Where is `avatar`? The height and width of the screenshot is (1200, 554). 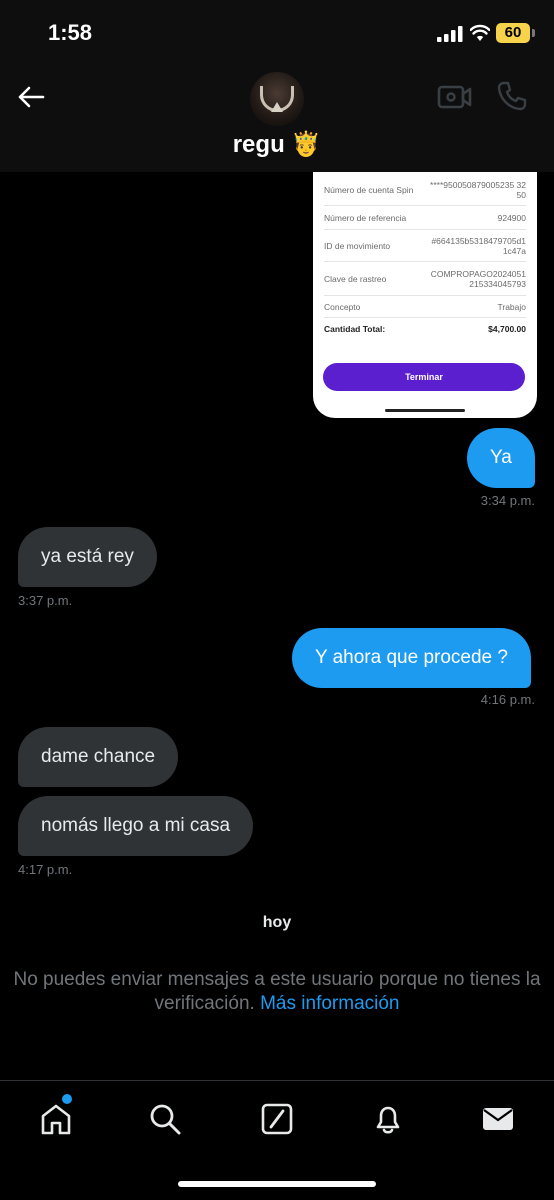
avatar is located at coordinates (277, 99).